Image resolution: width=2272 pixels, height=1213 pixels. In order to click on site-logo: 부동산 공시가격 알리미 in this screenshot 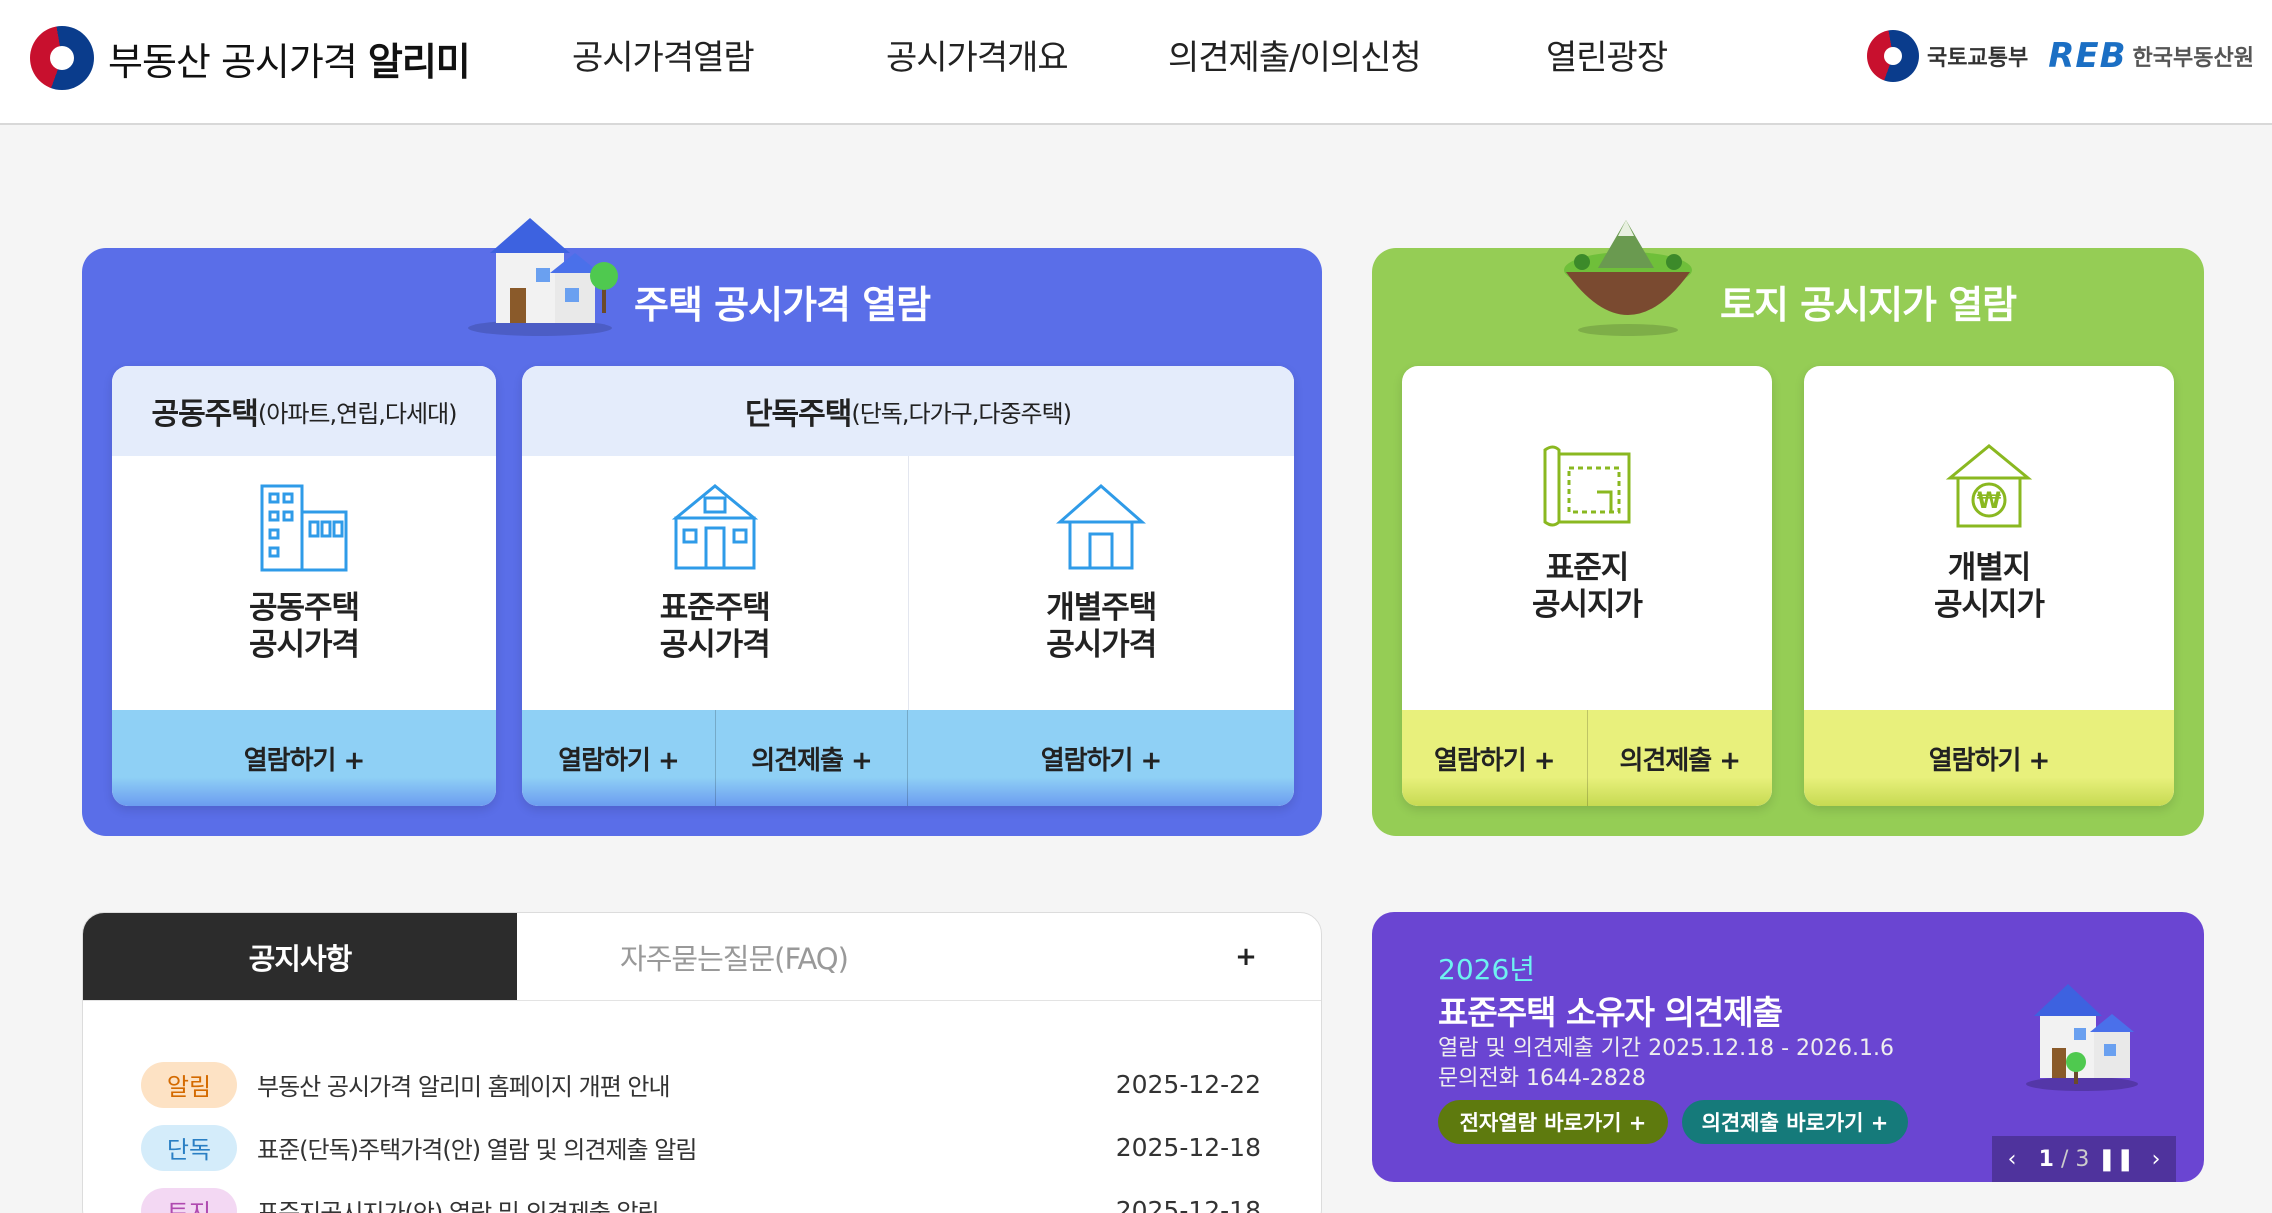, I will do `click(250, 58)`.